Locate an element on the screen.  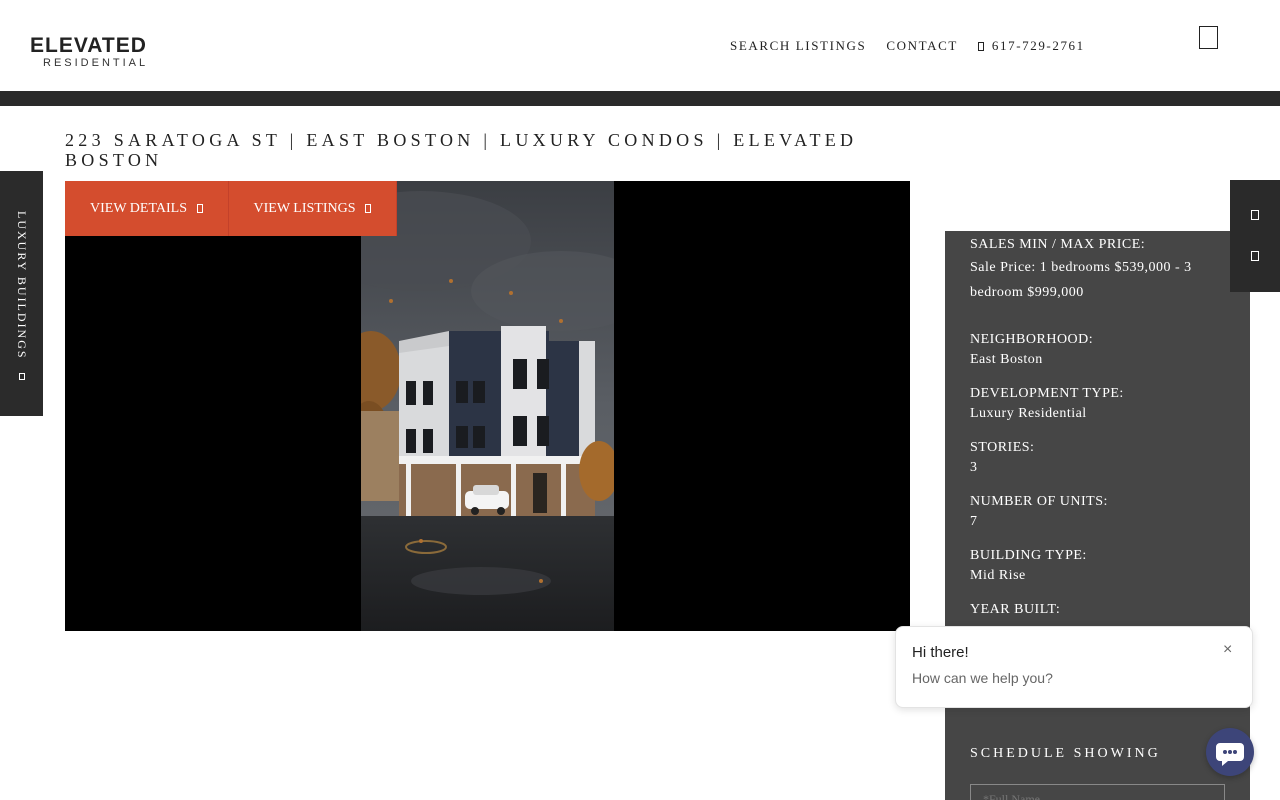
year-built-info: YEAR BUILT: is located at coordinates (1015, 610).